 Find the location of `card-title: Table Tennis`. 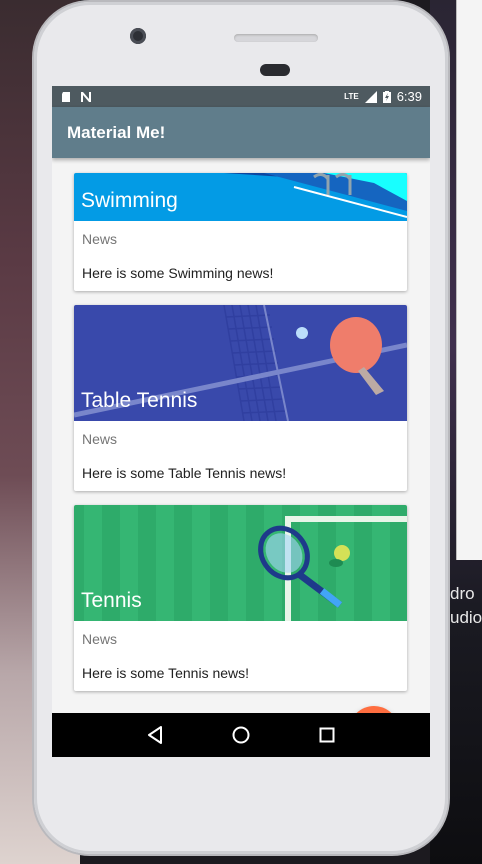

card-title: Table Tennis is located at coordinates (139, 400).